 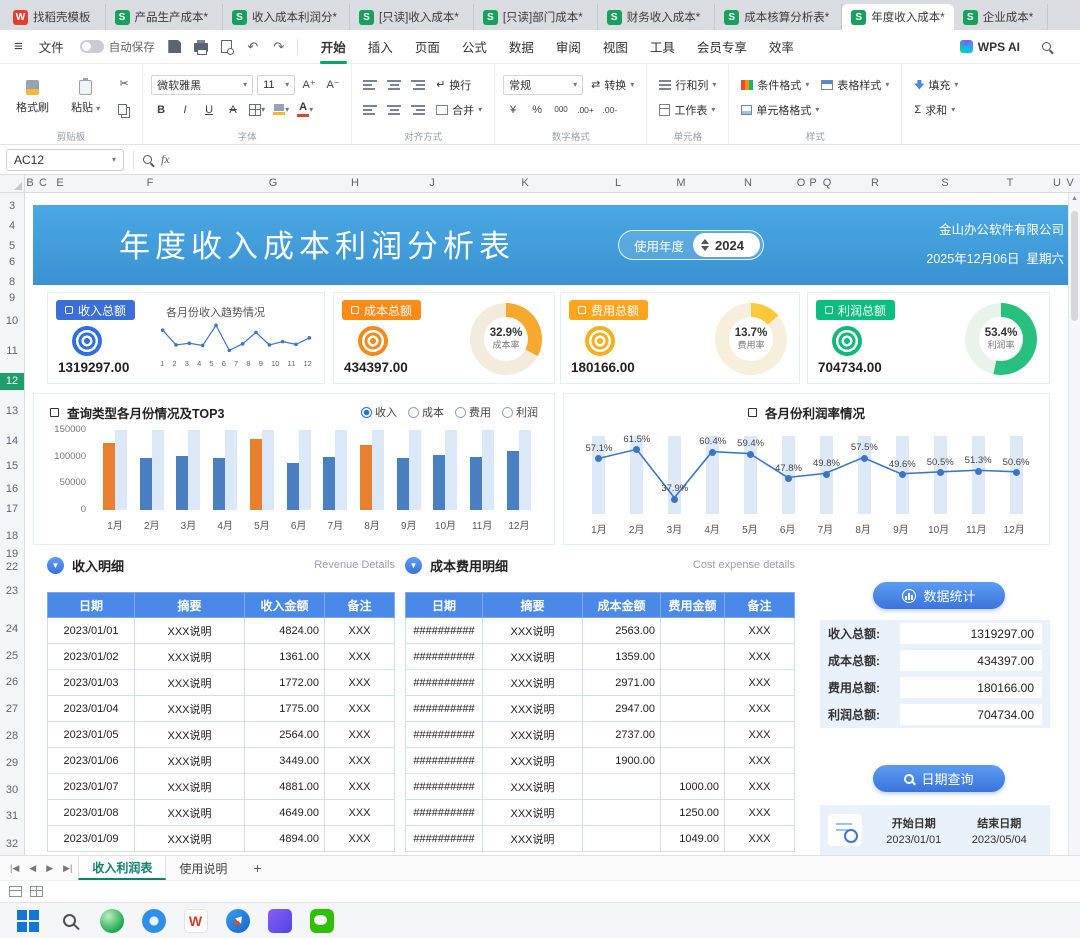 What do you see at coordinates (150, 183) in the screenshot?
I see `column-header-F: F` at bounding box center [150, 183].